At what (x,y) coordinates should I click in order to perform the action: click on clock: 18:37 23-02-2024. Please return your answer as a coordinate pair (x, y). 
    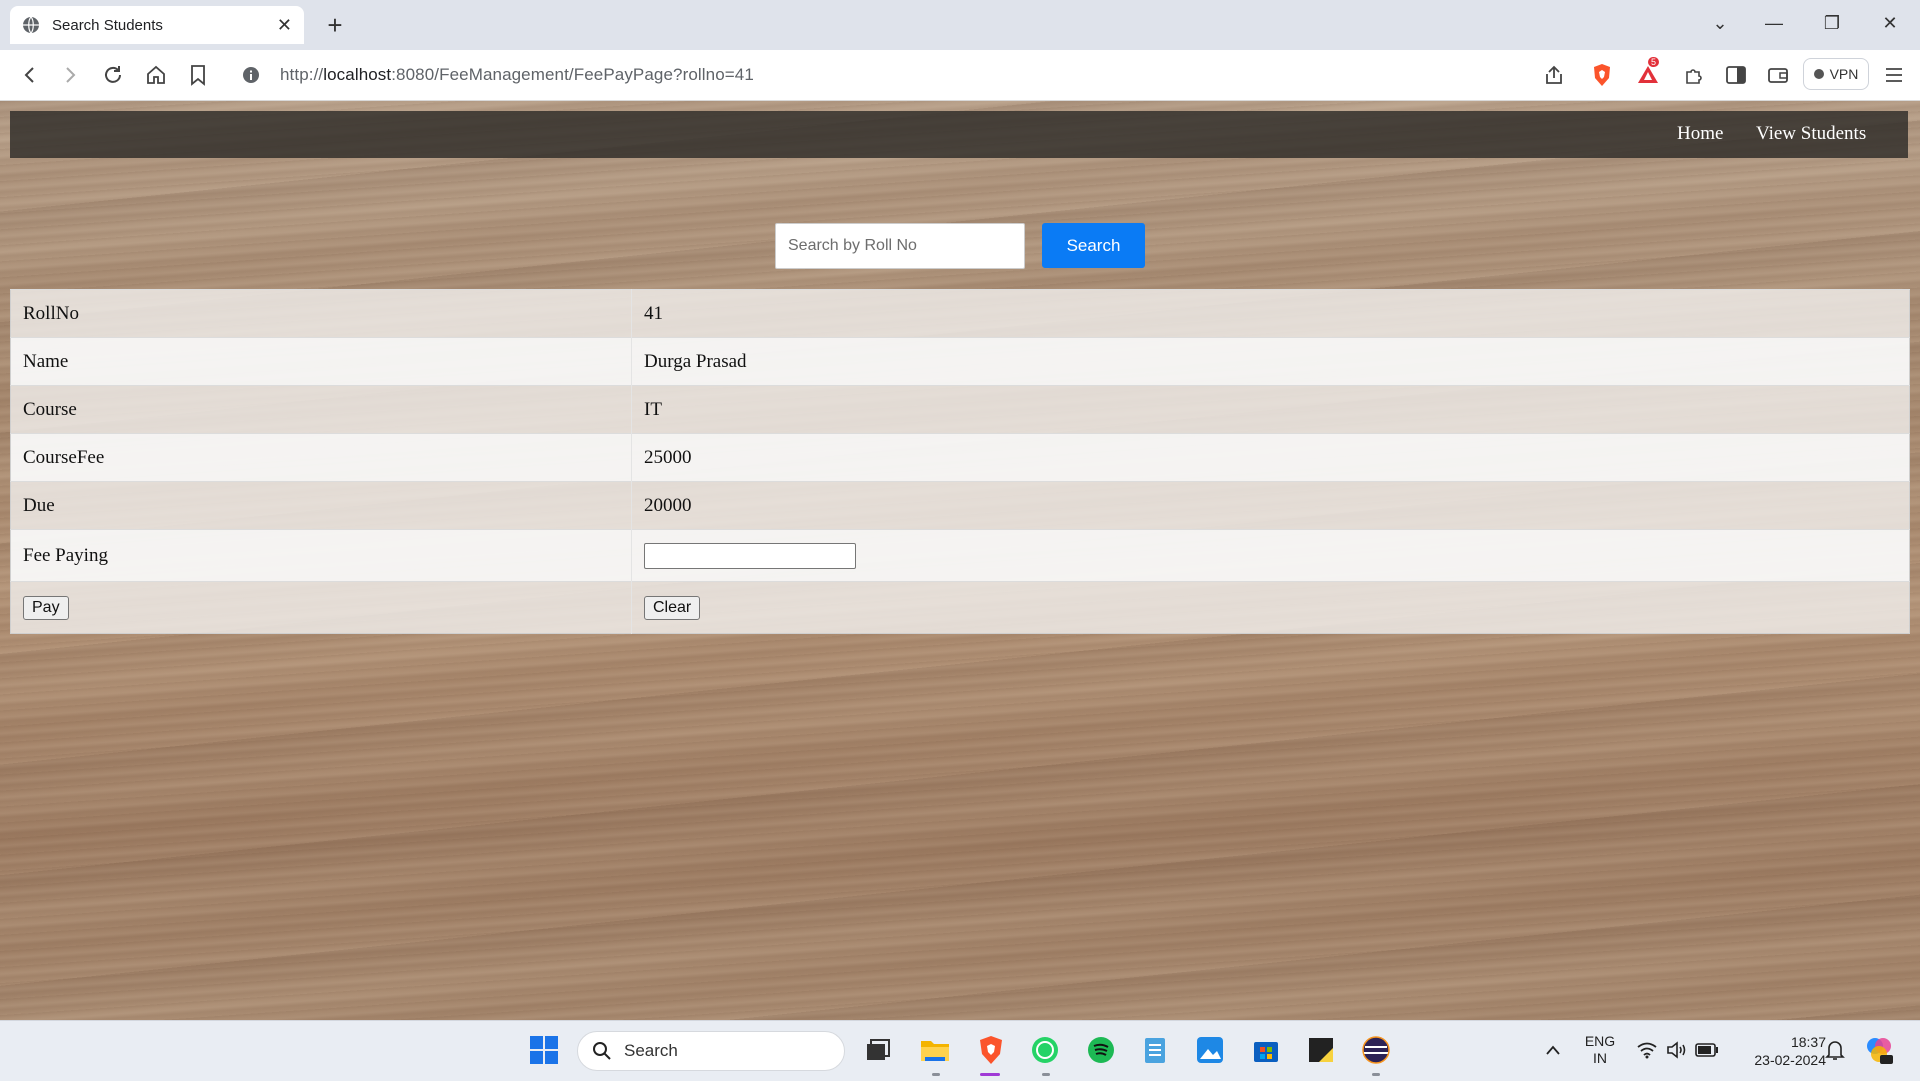
    Looking at the image, I should click on (1780, 1051).